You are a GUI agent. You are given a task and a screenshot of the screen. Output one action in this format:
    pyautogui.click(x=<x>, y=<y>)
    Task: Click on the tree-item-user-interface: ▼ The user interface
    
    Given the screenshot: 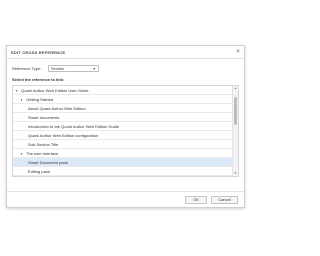 What is the action you would take?
    pyautogui.click(x=125, y=153)
    